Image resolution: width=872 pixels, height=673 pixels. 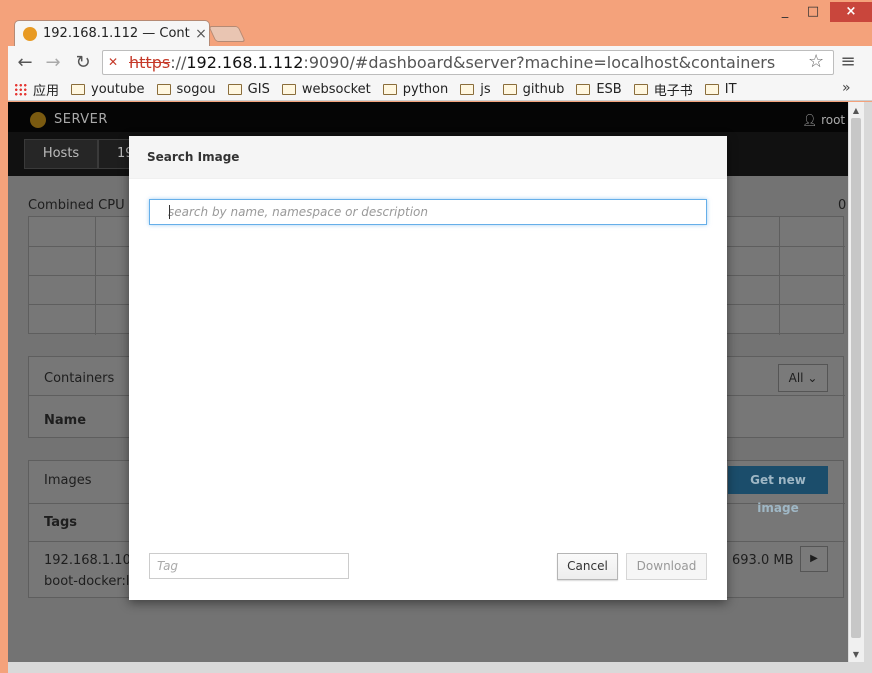 I want to click on cpu-usage-label: Combined CPU us, so click(x=86, y=205).